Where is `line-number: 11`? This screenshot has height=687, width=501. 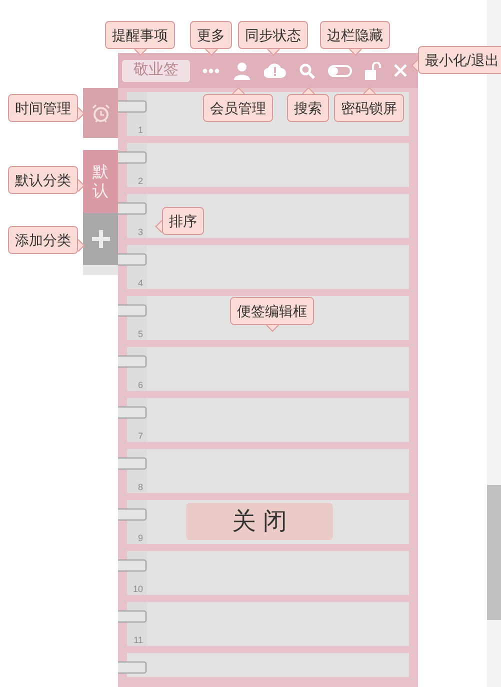 line-number: 11 is located at coordinates (138, 640).